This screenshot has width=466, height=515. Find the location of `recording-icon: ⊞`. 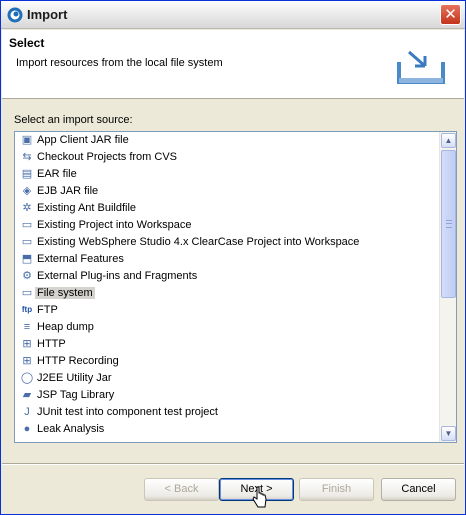

recording-icon: ⊞ is located at coordinates (27, 361).